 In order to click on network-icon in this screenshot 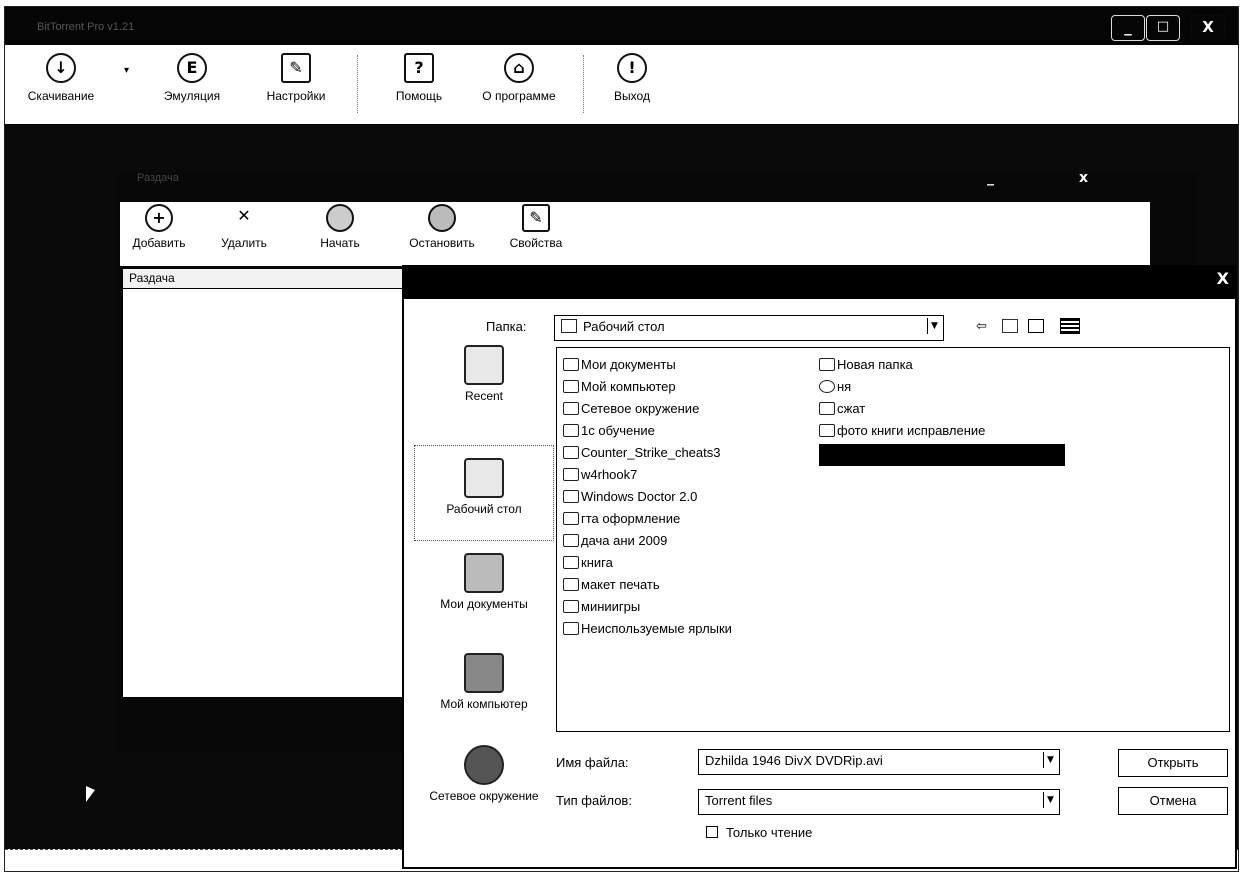, I will do `click(484, 765)`.